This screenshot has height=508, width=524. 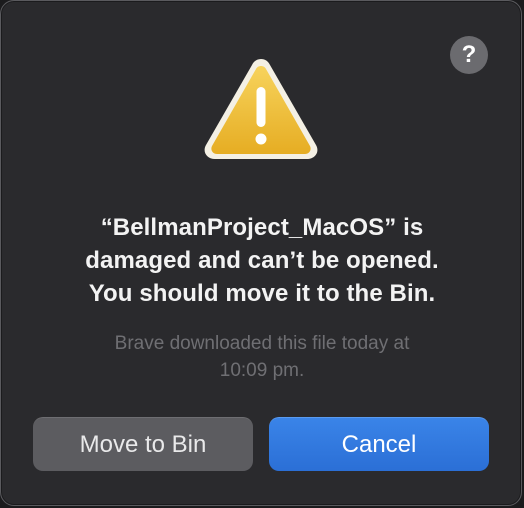 I want to click on alert-message-line: damaged and can’t be opened., so click(x=262, y=260).